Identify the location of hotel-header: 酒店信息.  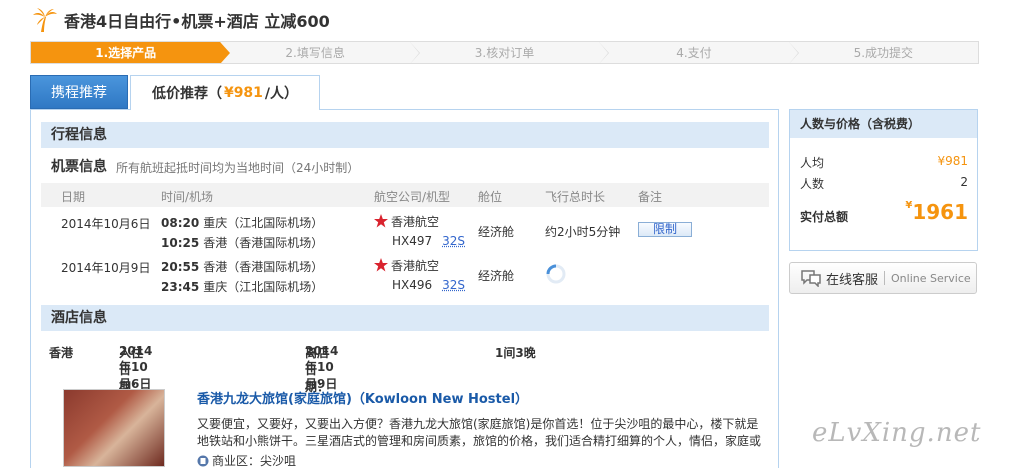
(405, 318).